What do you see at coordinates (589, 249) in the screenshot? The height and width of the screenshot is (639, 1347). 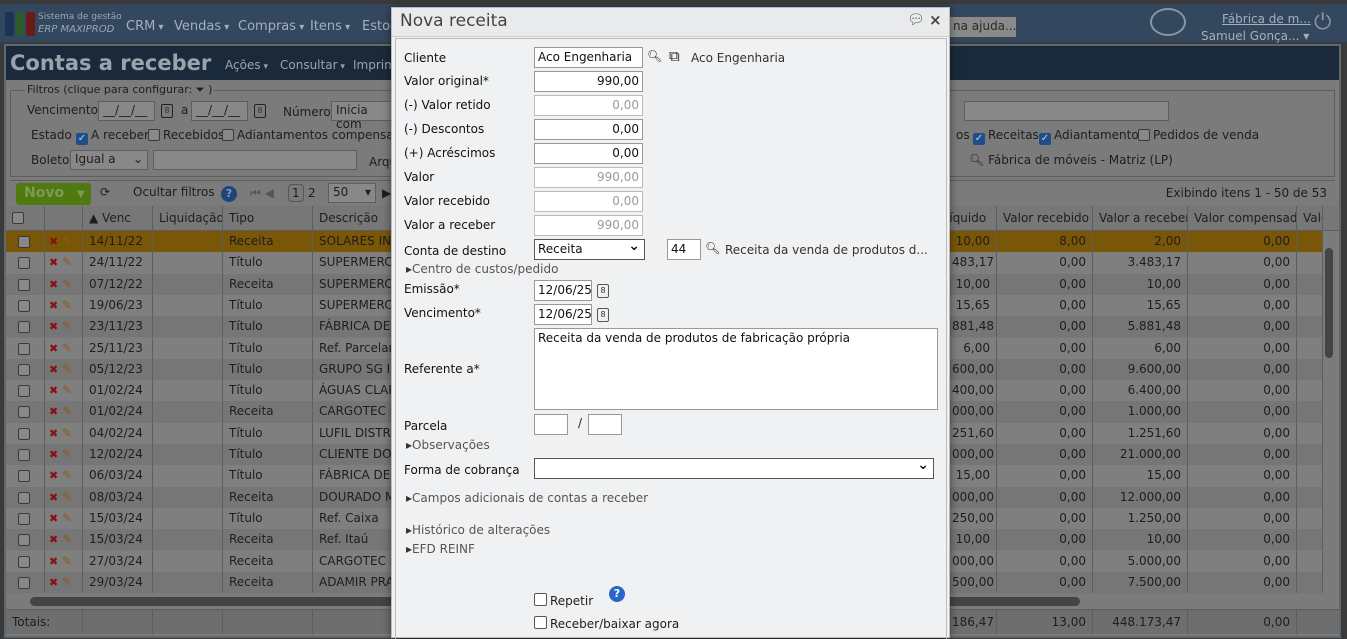 I see `conta-tipo-select: Receita` at bounding box center [589, 249].